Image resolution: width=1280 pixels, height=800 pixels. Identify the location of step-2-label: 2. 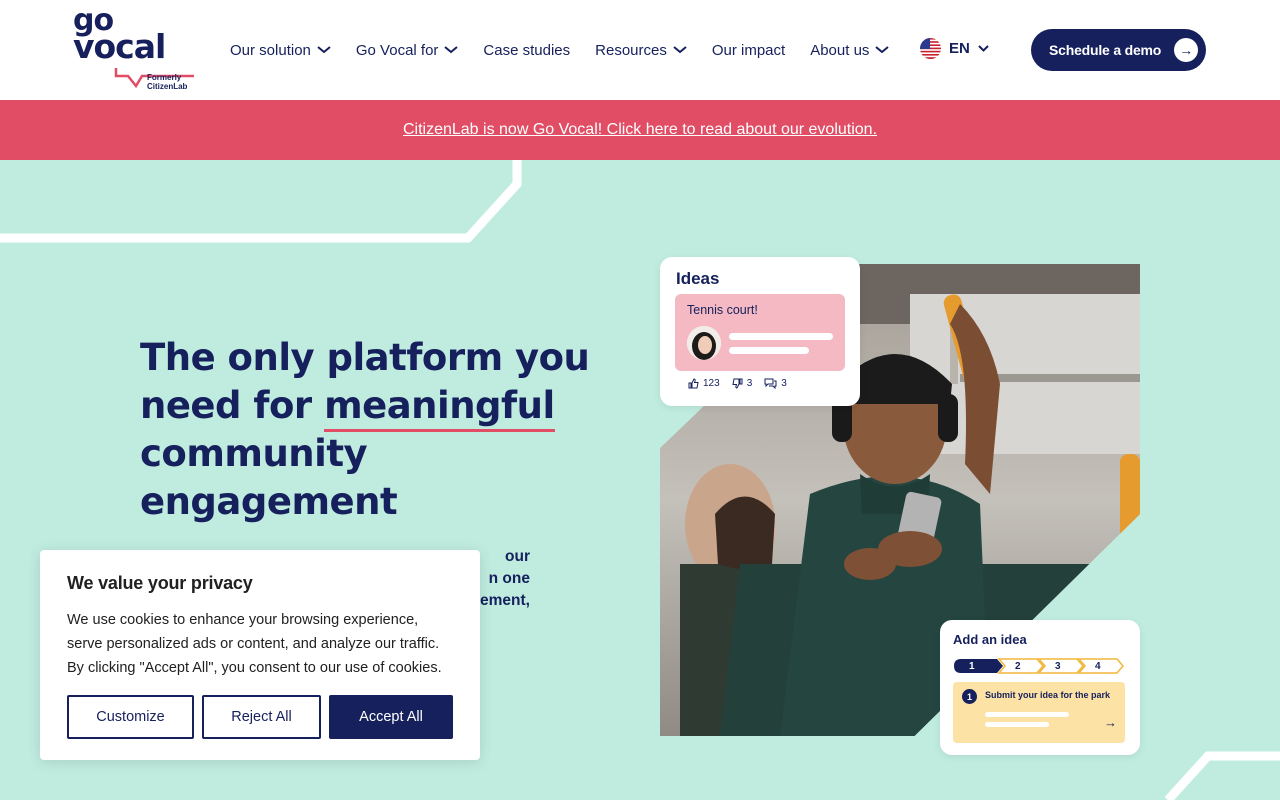
(1018, 666).